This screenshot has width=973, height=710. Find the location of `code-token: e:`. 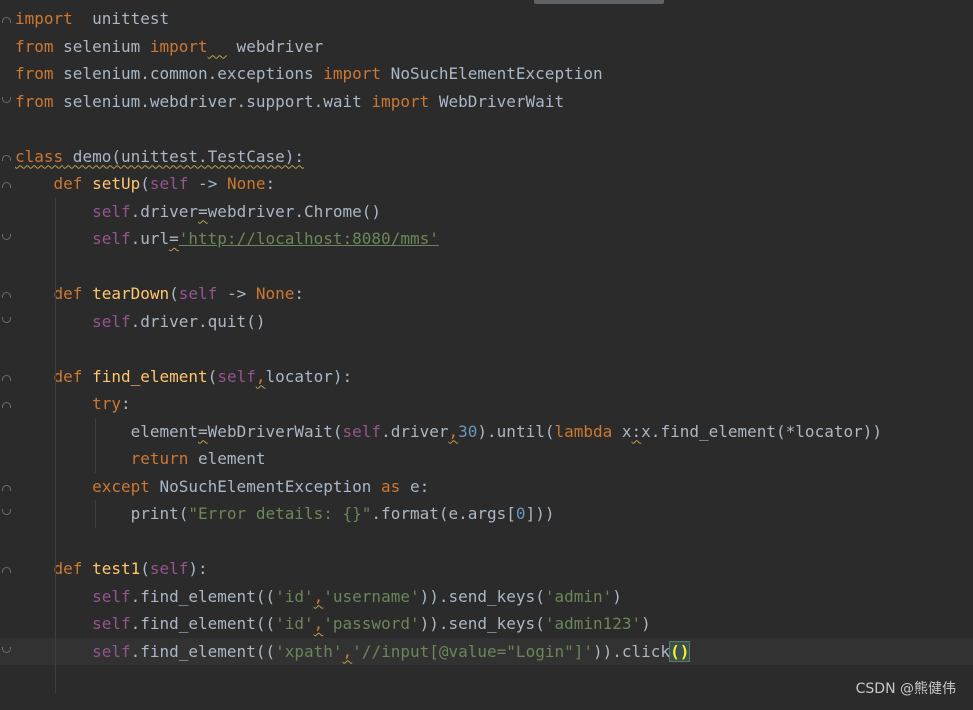

code-token: e: is located at coordinates (415, 486).